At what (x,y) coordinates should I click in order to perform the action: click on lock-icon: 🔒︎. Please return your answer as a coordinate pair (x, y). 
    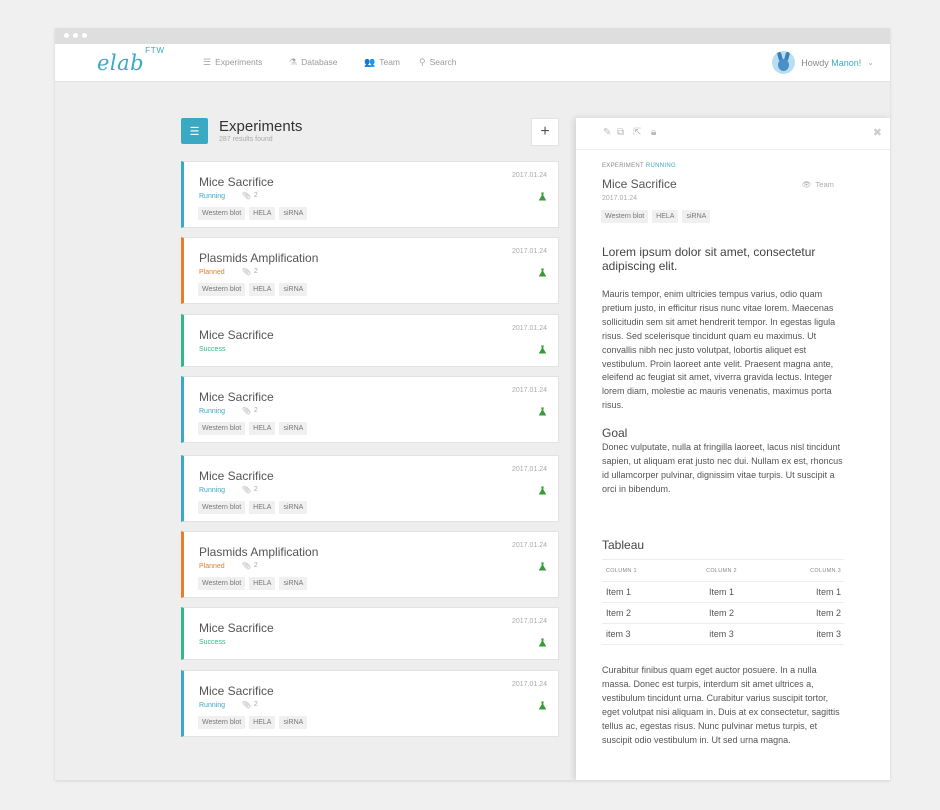
    Looking at the image, I should click on (653, 132).